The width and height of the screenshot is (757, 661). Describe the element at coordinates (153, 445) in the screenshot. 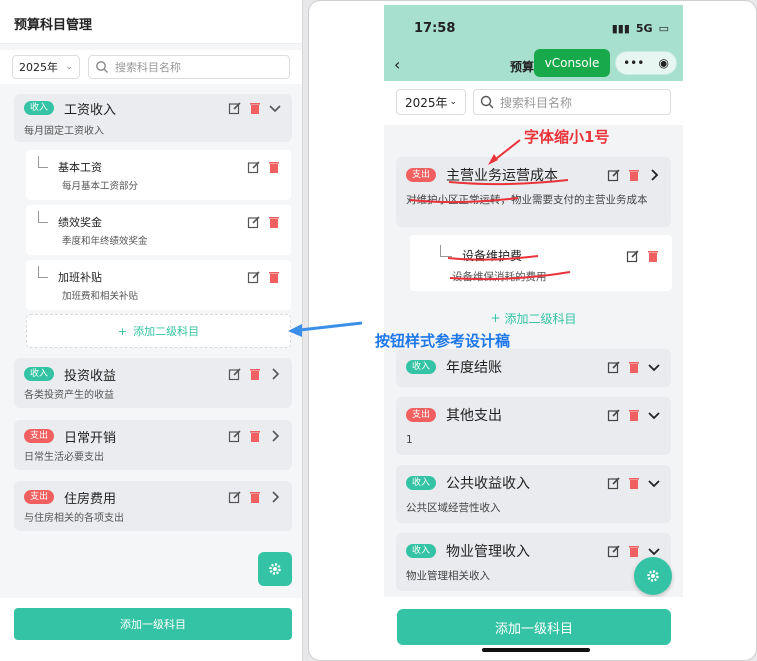

I see `category-card: 支出 日常开销 日常生活必要支出` at that location.